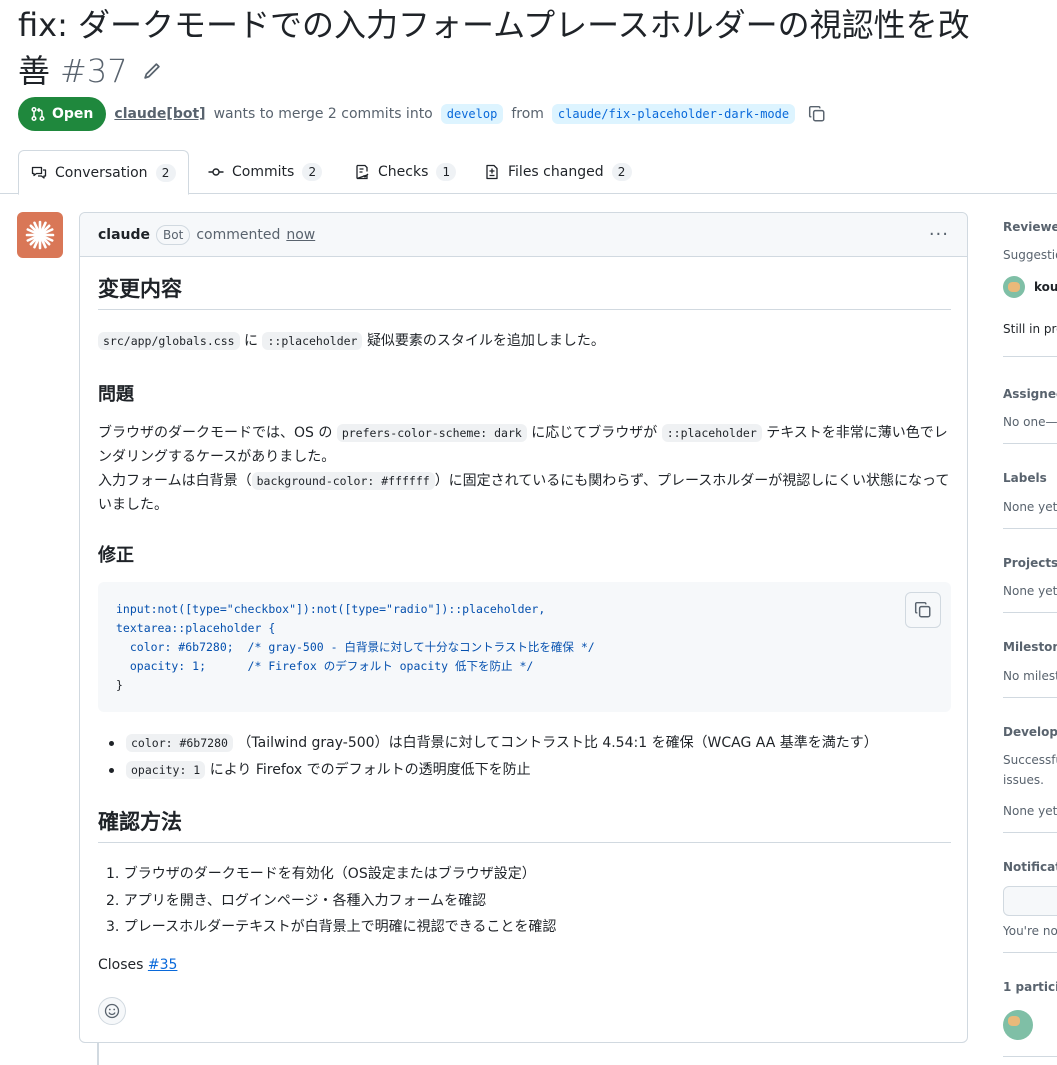 The width and height of the screenshot is (1057, 1065). Describe the element at coordinates (492, 172) in the screenshot. I see `file-diff-icon` at that location.